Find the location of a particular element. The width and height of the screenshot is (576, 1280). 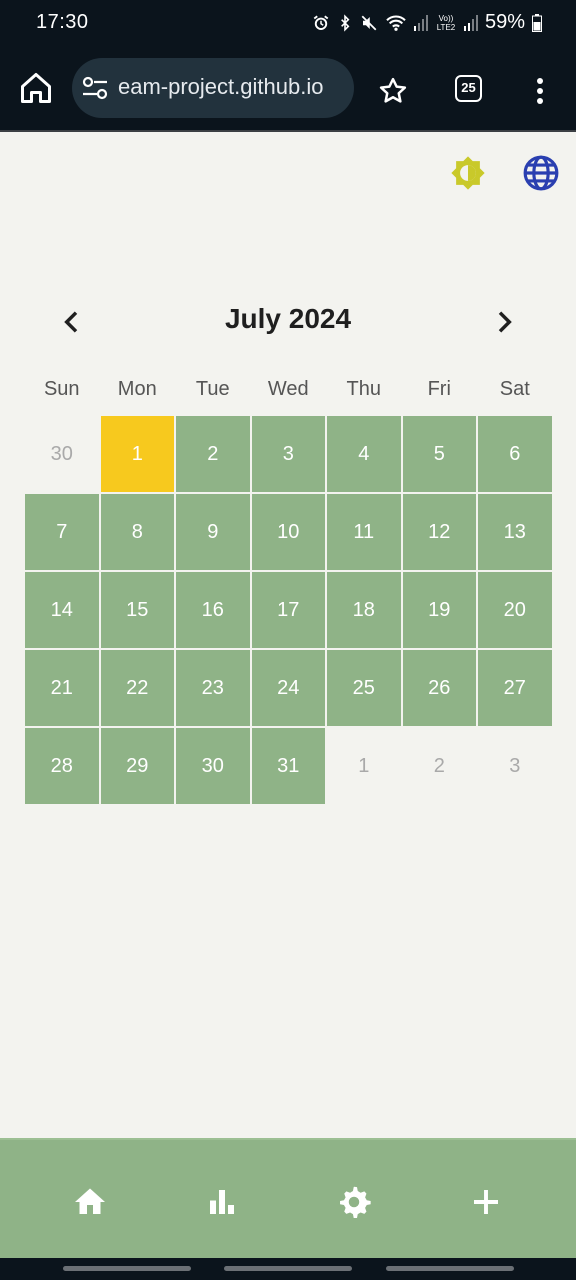

address-bar: eam-project.github.io is located at coordinates (213, 88).